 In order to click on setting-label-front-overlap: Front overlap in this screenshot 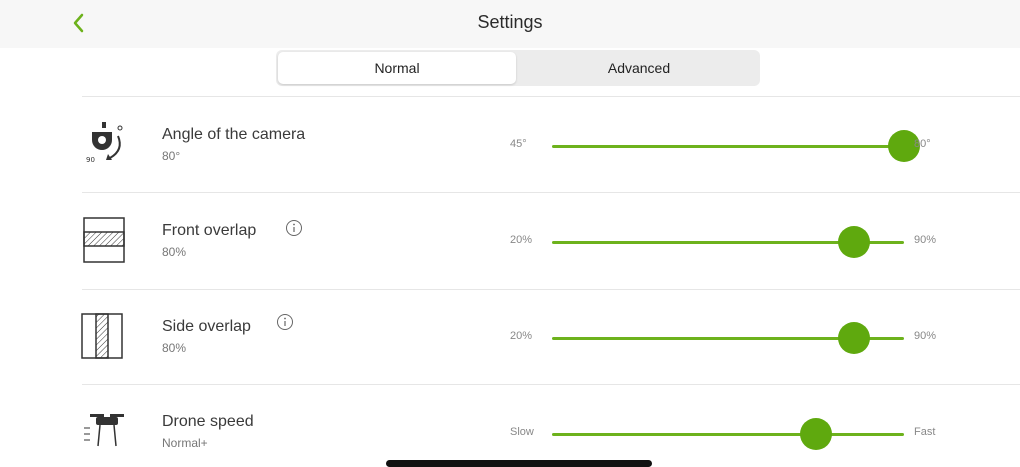, I will do `click(209, 230)`.